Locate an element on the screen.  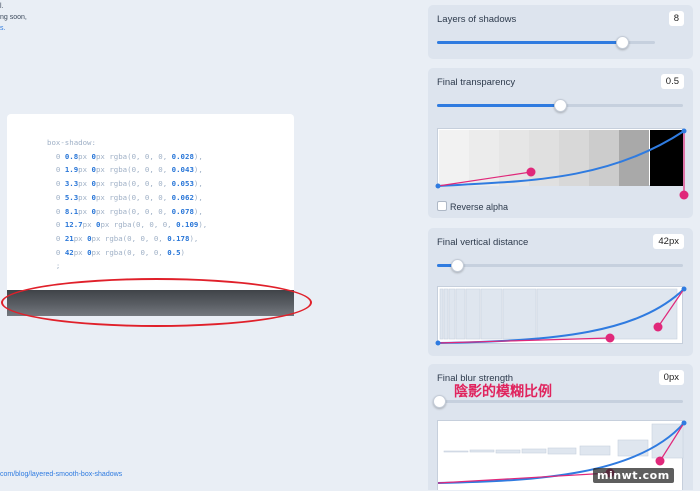
blur-slider-thumb is located at coordinates (439, 401).